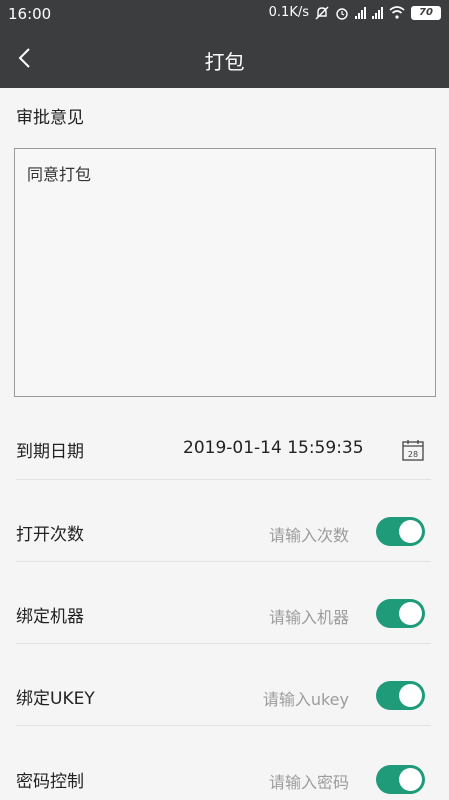 The height and width of the screenshot is (800, 449). I want to click on bind-machine-input: 请输入机器, so click(309, 616).